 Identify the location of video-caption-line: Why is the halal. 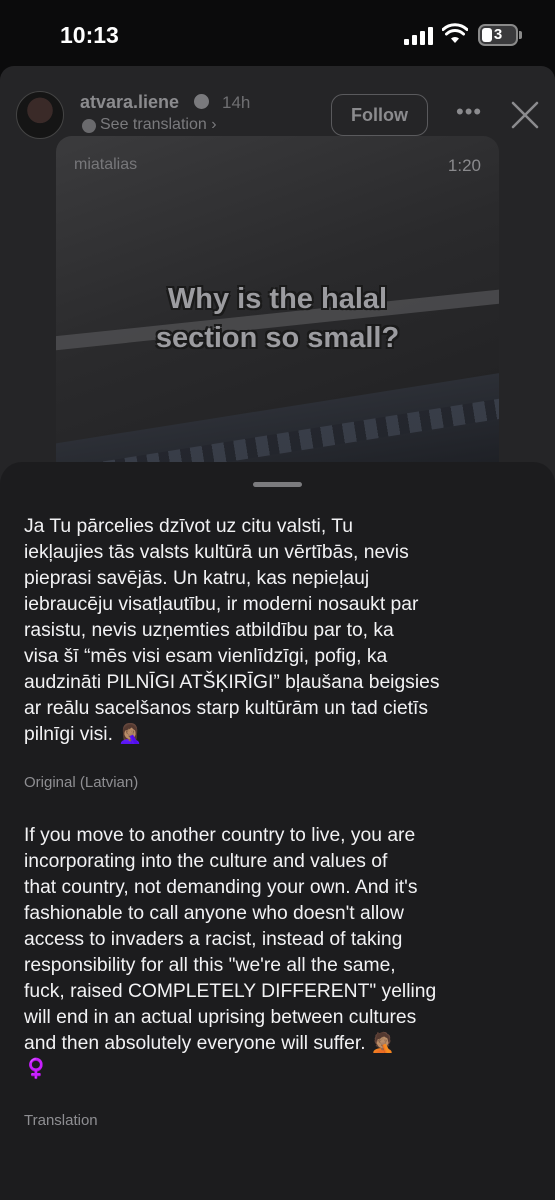
(277, 299).